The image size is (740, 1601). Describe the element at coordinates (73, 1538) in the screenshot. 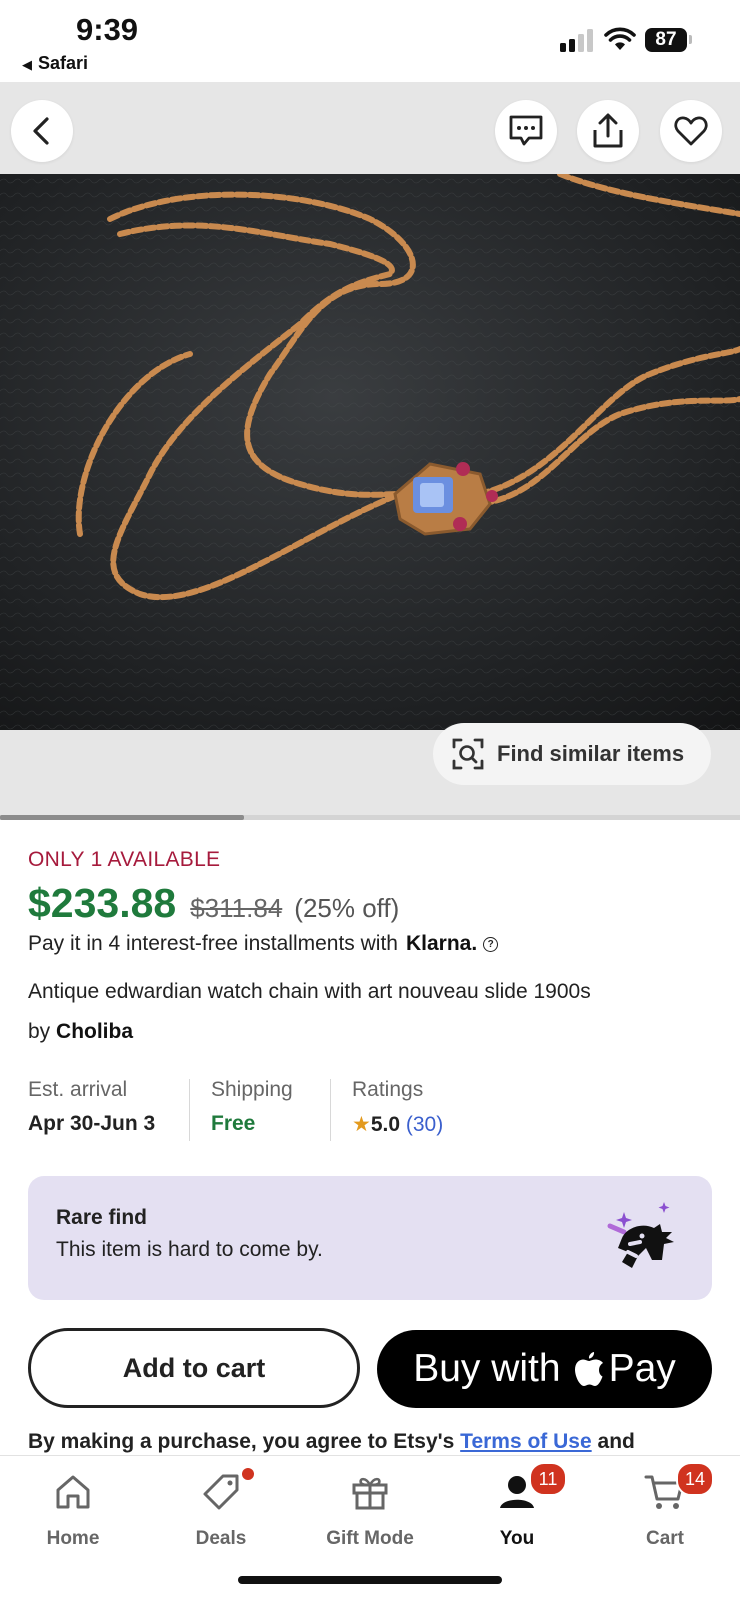

I see `tab-home-label: Home` at that location.